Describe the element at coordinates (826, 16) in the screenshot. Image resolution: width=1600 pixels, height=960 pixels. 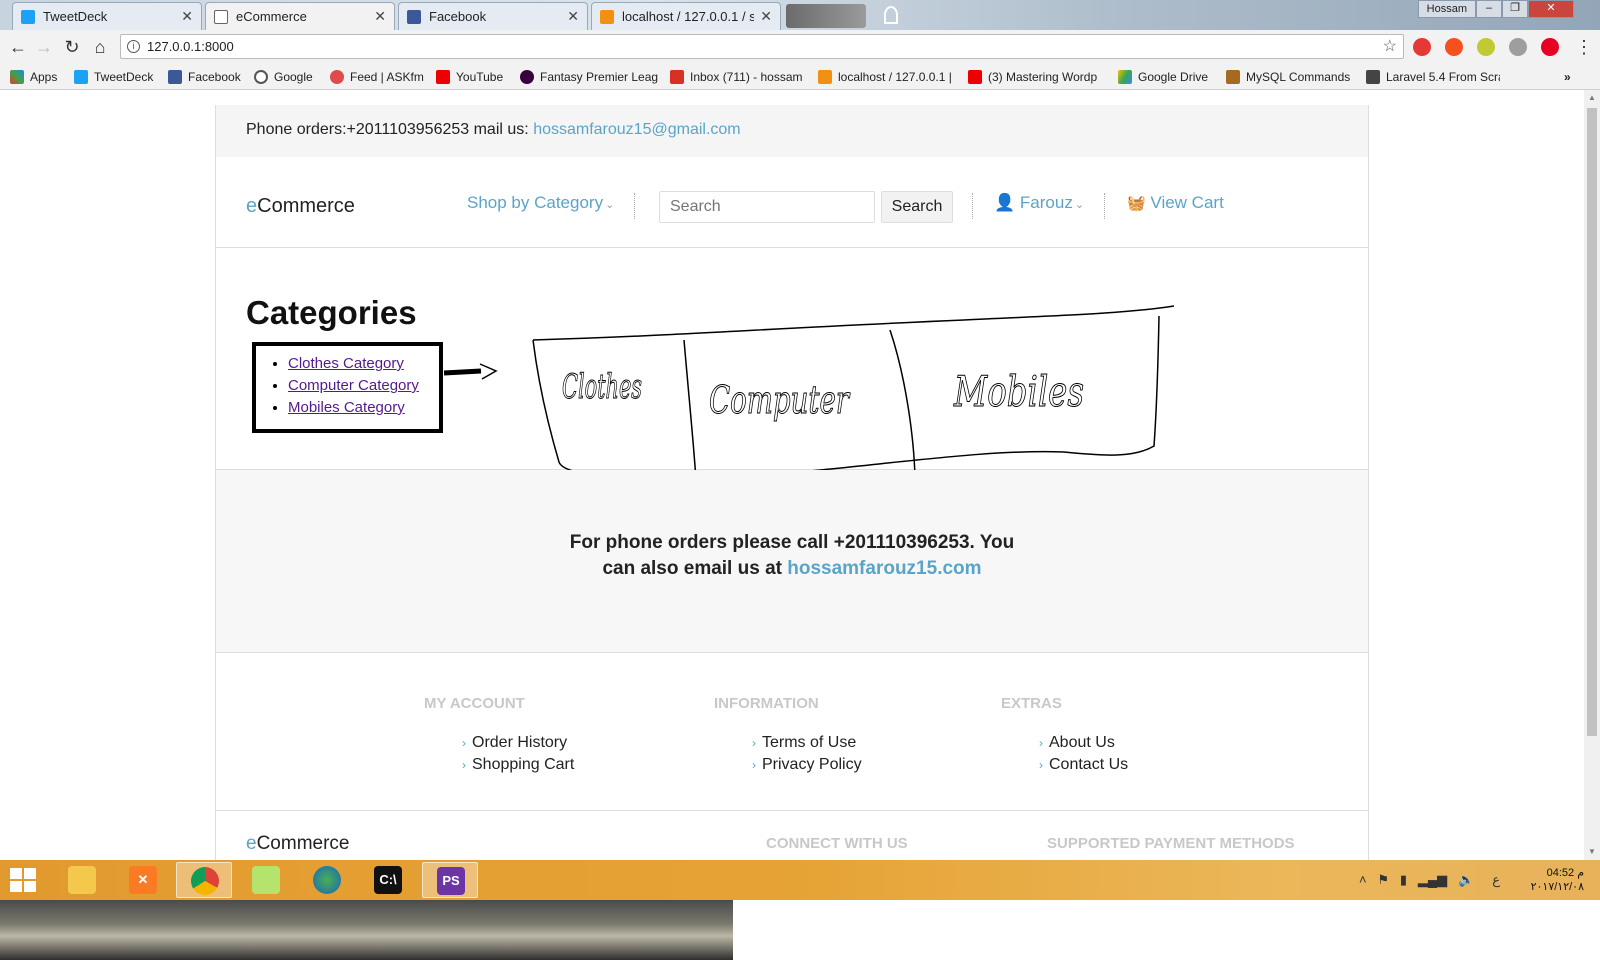
I see `new-tab-button` at that location.